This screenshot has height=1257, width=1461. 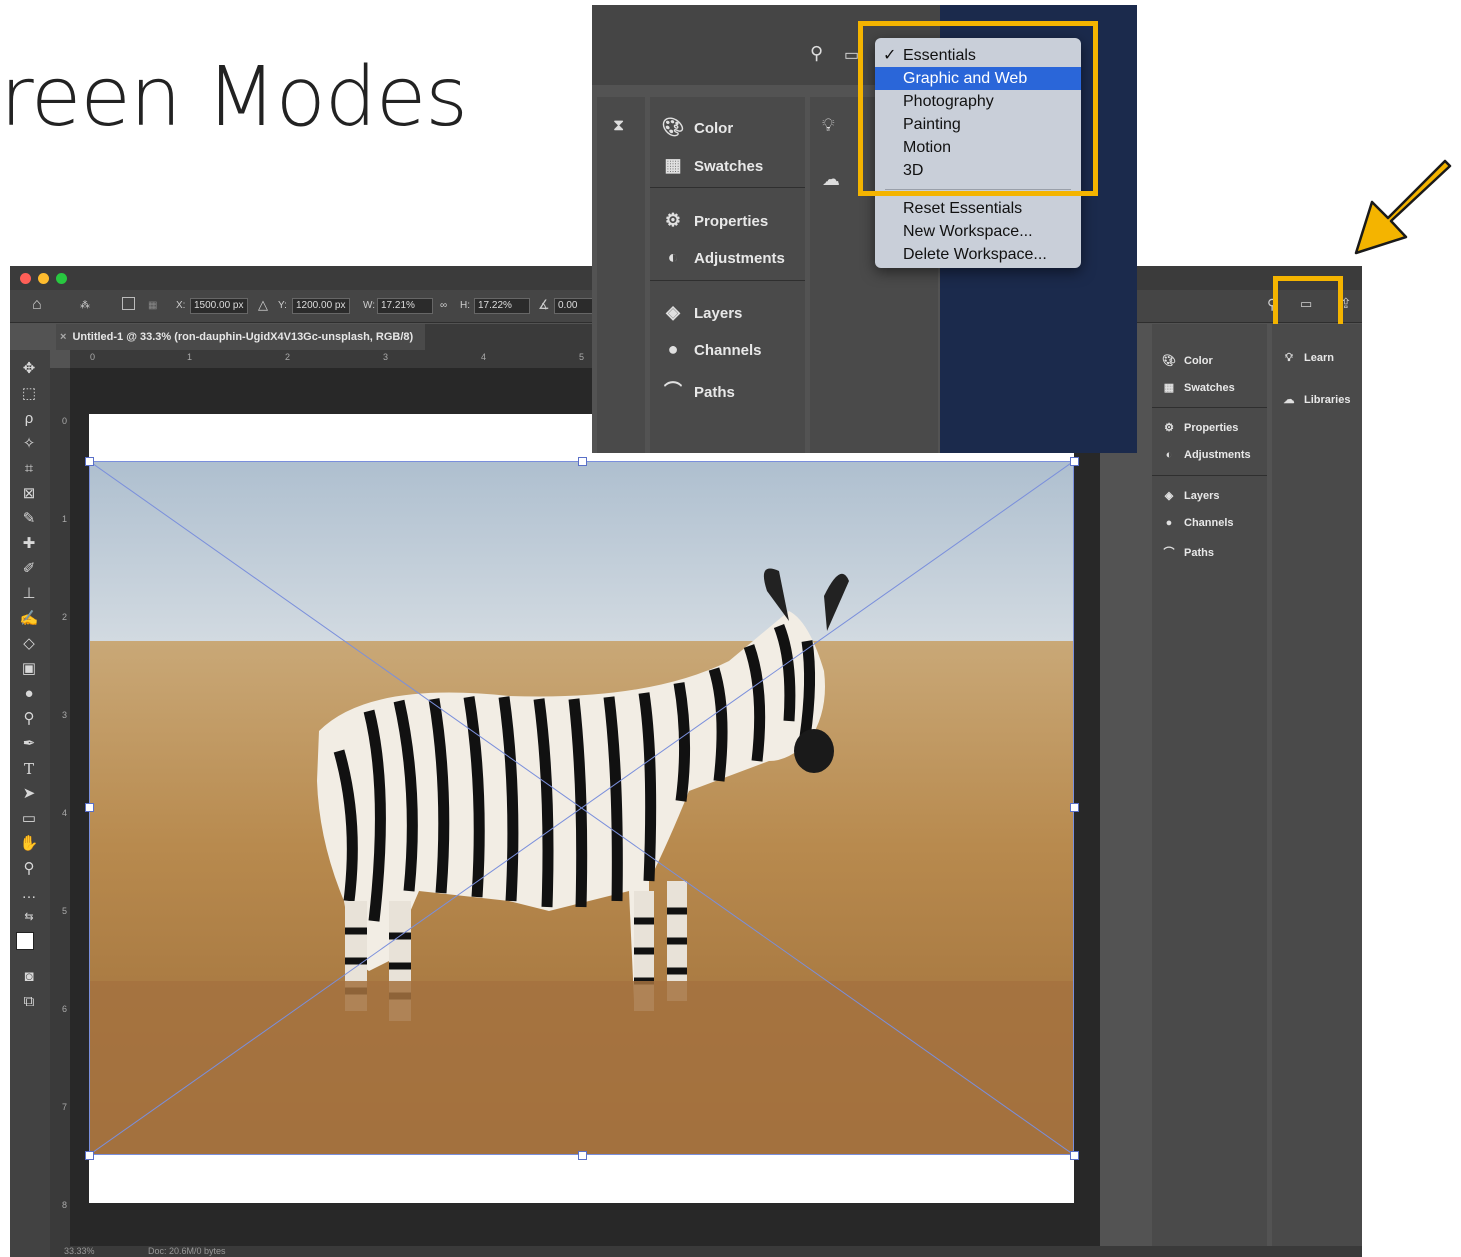 What do you see at coordinates (29, 1002) in the screenshot?
I see `screen-mode-icon: ⧉` at bounding box center [29, 1002].